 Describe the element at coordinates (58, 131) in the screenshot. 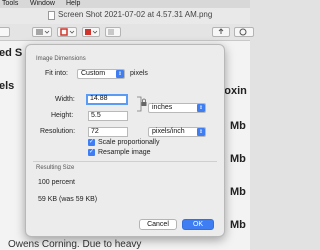

I see `resolution-label: Resolution:` at that location.